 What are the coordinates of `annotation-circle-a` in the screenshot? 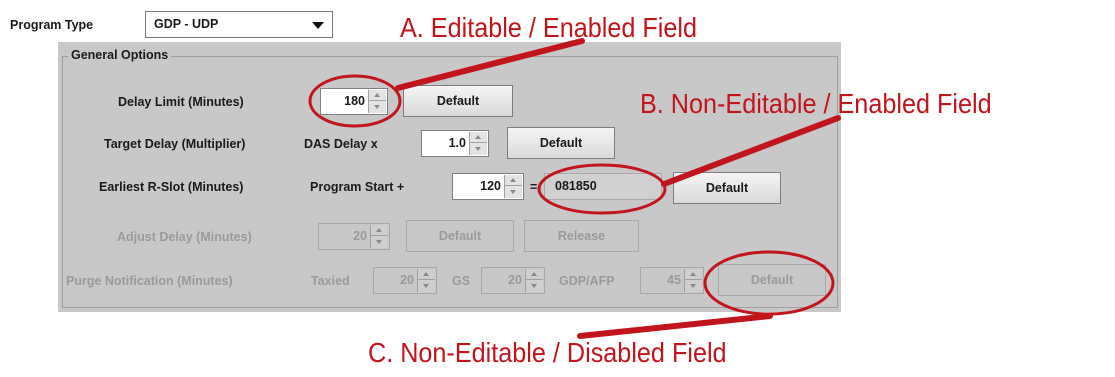 It's located at (355, 101).